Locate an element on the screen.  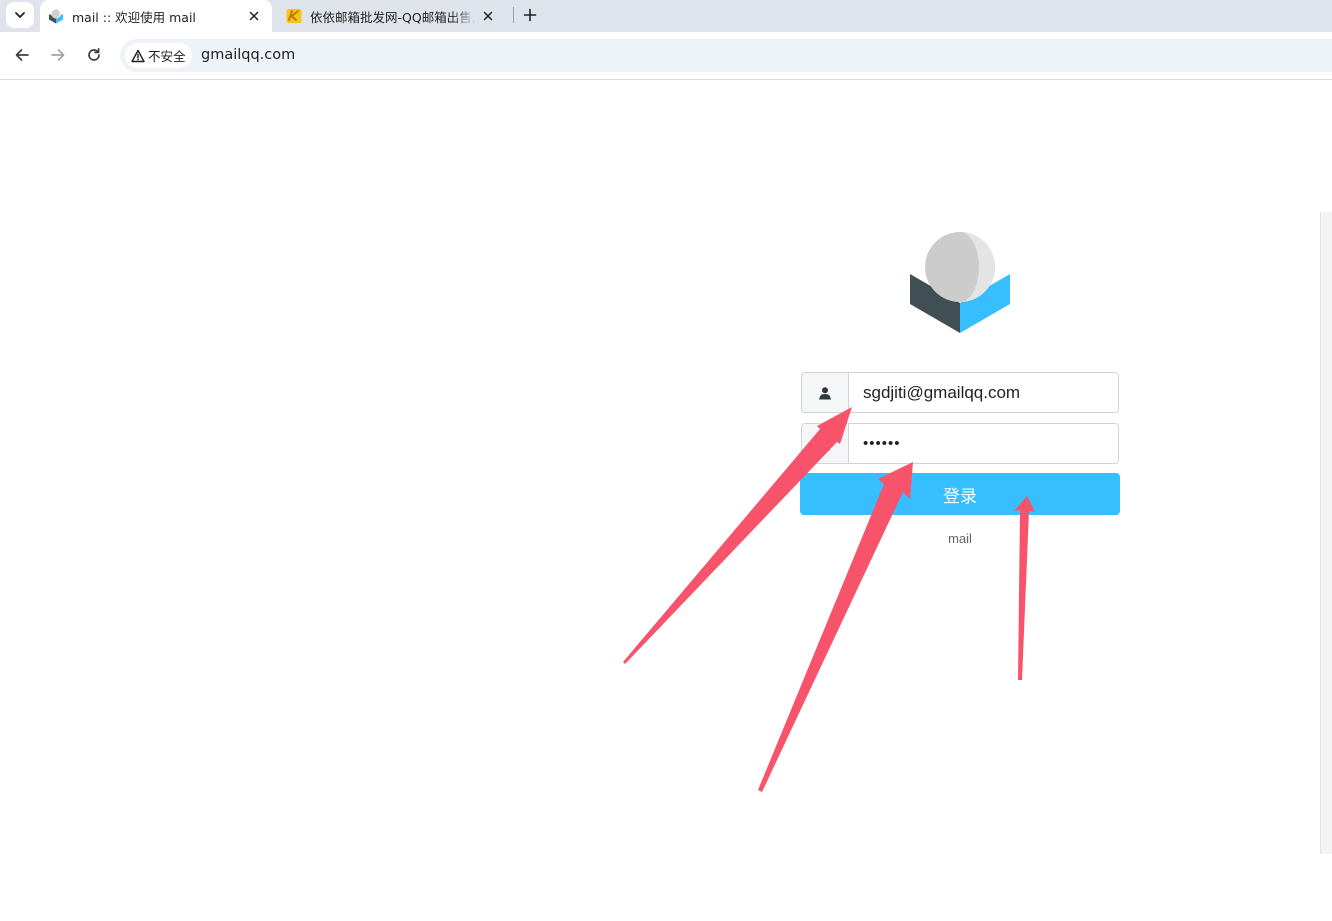
plus-icon is located at coordinates (530, 15).